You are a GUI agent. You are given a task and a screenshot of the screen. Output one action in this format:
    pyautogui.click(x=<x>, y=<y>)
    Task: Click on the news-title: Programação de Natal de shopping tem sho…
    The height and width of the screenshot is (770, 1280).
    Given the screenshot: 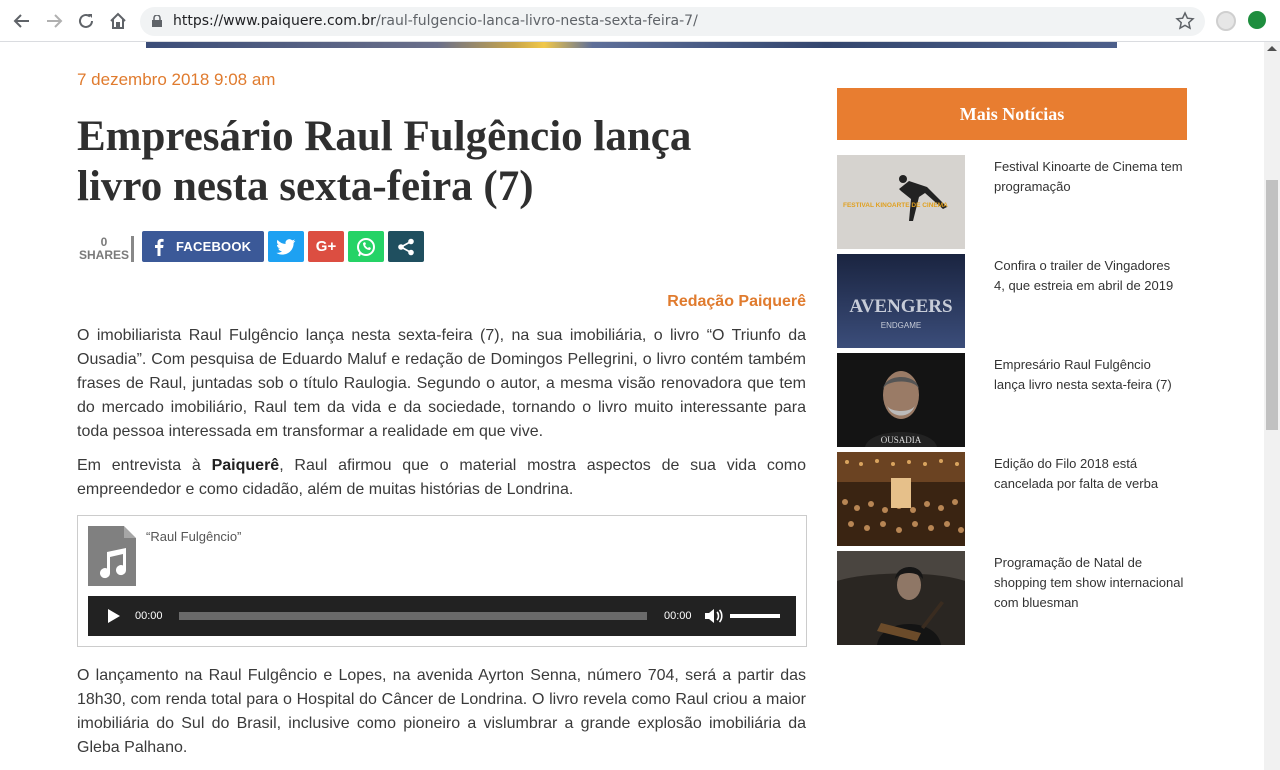 What is the action you would take?
    pyautogui.click(x=1089, y=583)
    